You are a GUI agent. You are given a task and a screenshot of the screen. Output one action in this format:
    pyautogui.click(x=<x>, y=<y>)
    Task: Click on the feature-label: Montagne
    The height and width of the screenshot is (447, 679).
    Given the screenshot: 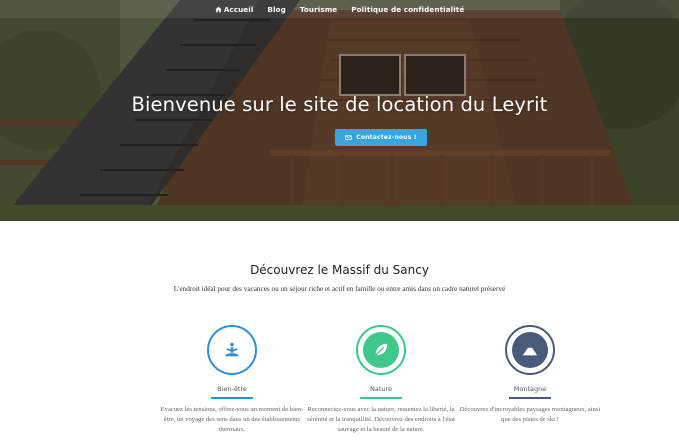 What is the action you would take?
    pyautogui.click(x=530, y=389)
    